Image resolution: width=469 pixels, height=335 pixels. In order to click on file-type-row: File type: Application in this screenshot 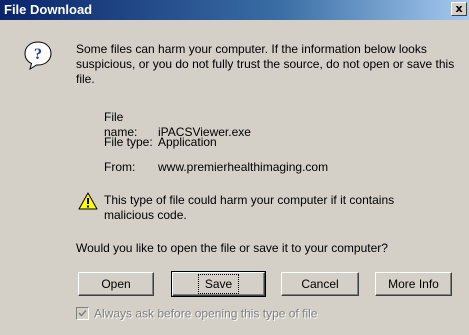, I will do `click(160, 142)`.